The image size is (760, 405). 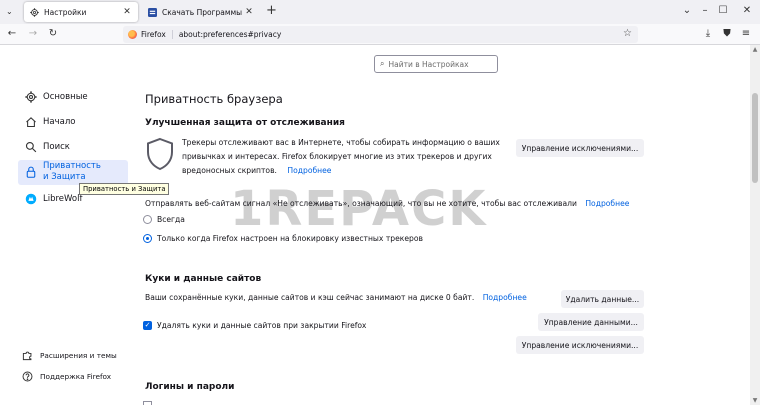 What do you see at coordinates (30, 122) in the screenshot?
I see `home-icon` at bounding box center [30, 122].